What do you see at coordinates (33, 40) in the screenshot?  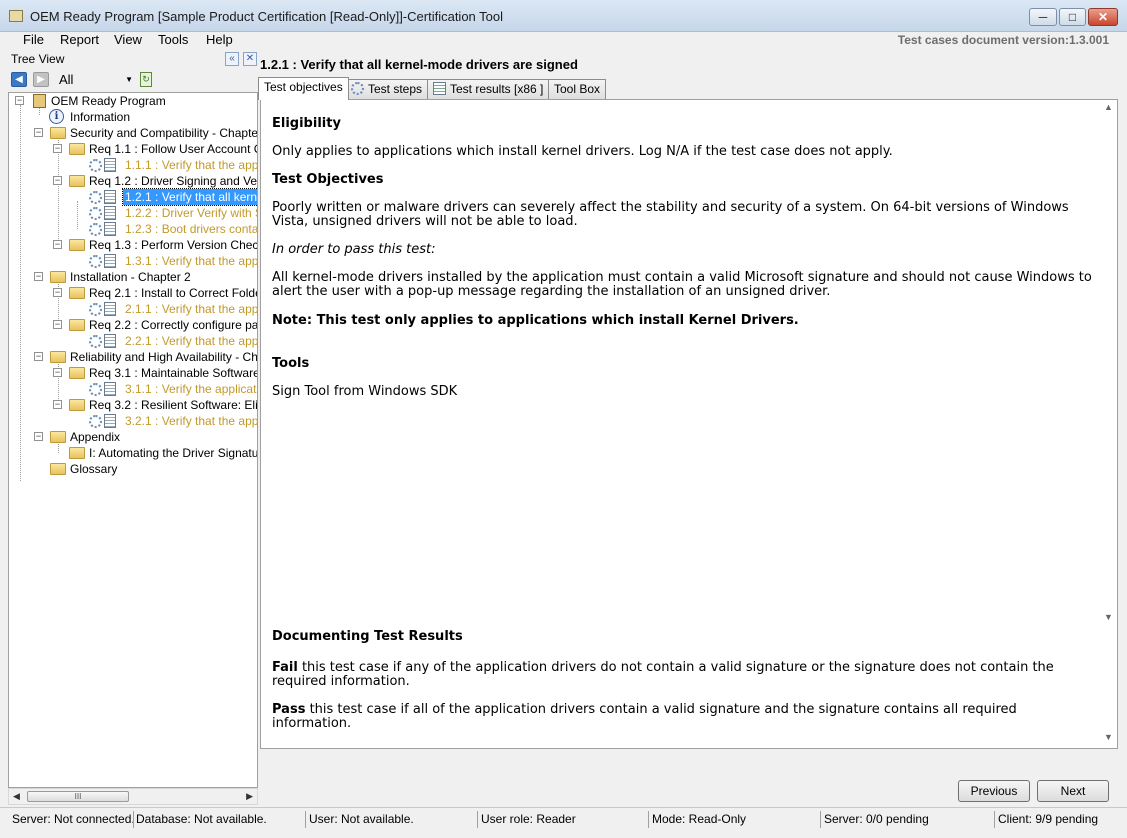 I see `menu-file: File` at bounding box center [33, 40].